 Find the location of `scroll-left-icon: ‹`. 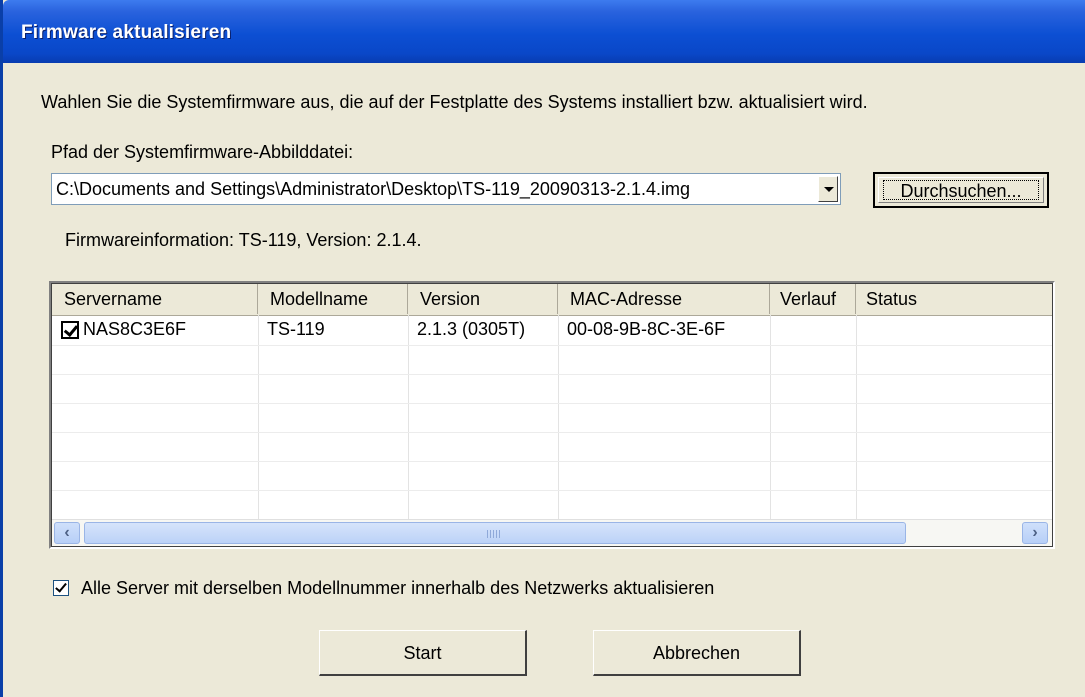

scroll-left-icon: ‹ is located at coordinates (67, 532).